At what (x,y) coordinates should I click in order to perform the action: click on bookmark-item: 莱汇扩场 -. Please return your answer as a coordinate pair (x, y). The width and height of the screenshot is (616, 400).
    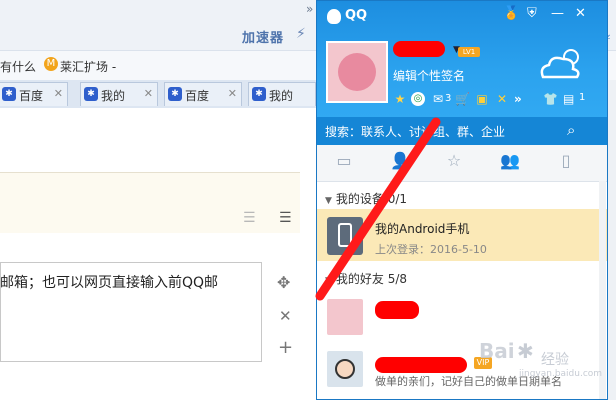
    Looking at the image, I should click on (88, 66).